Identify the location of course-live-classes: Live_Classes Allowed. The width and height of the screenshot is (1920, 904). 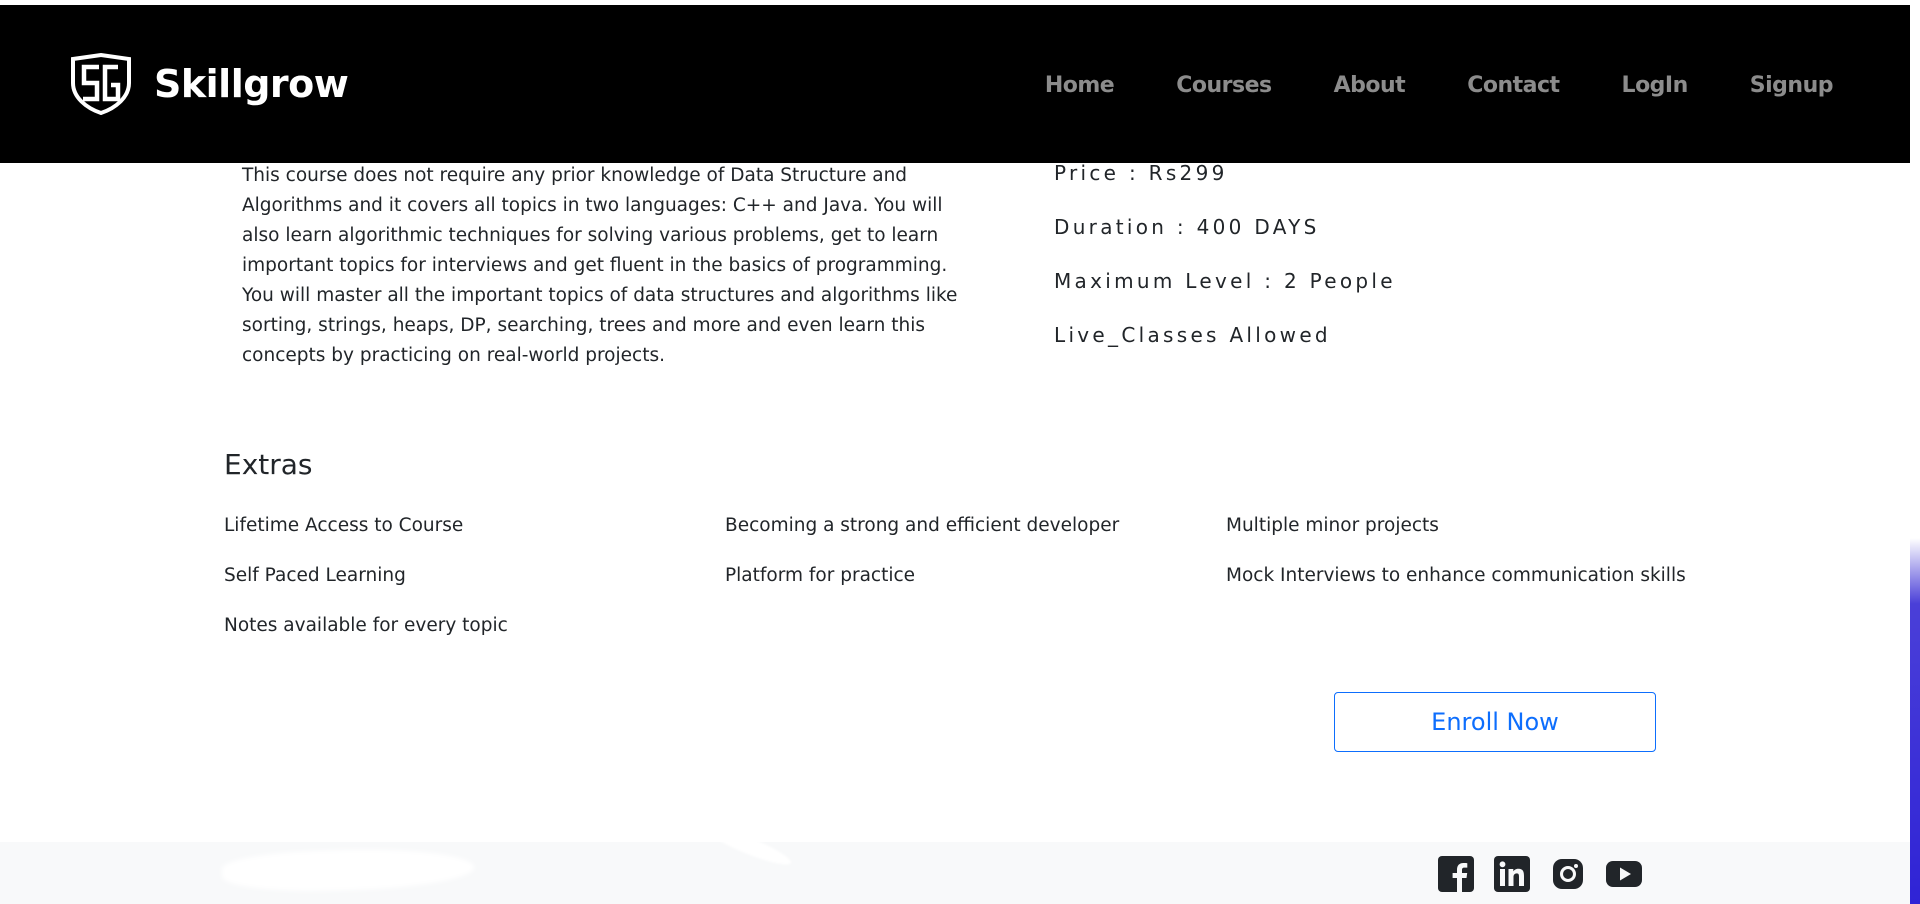
(1192, 335).